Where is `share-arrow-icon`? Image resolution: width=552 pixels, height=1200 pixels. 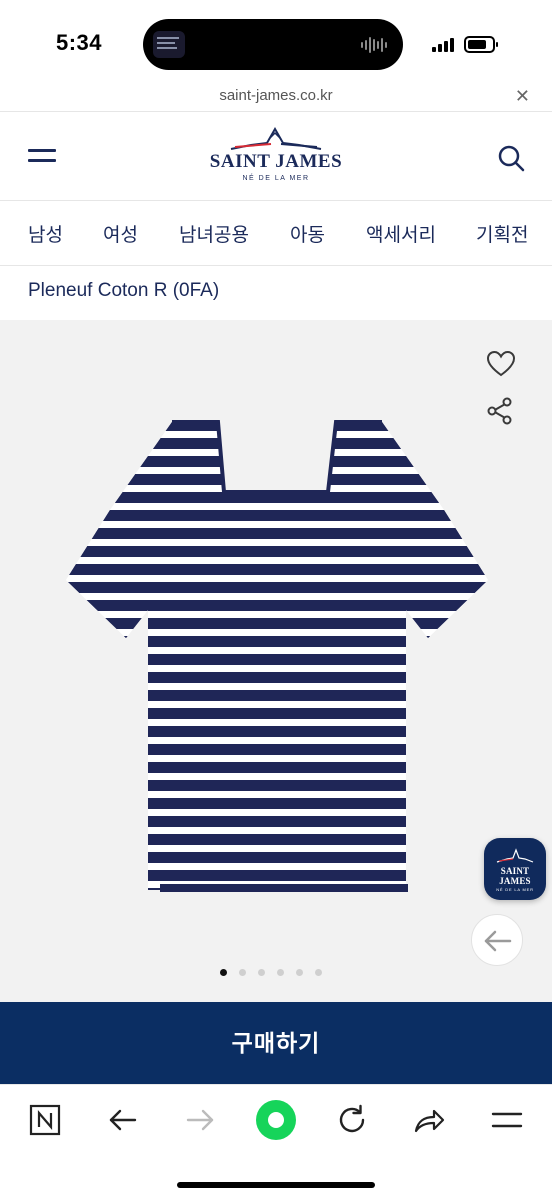
share-arrow-icon is located at coordinates (429, 1120).